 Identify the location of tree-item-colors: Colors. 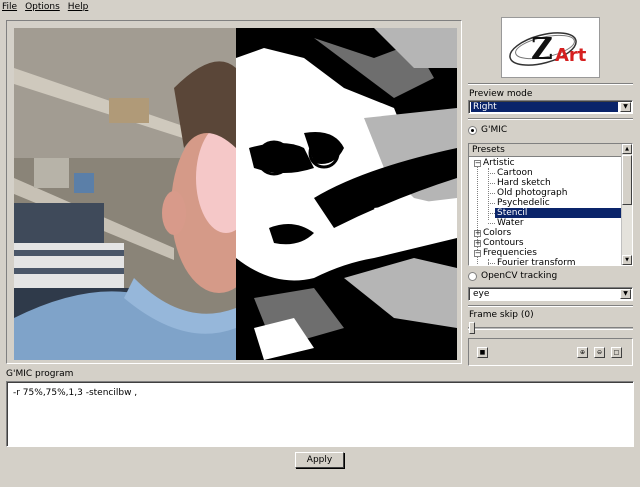
(497, 233).